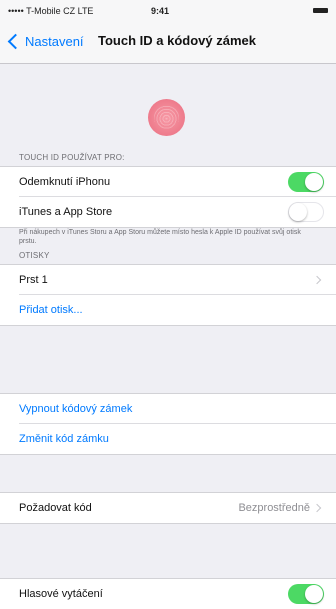 This screenshot has width=336, height=609. I want to click on change-passcode-link: Změnit kód zámku, so click(64, 439).